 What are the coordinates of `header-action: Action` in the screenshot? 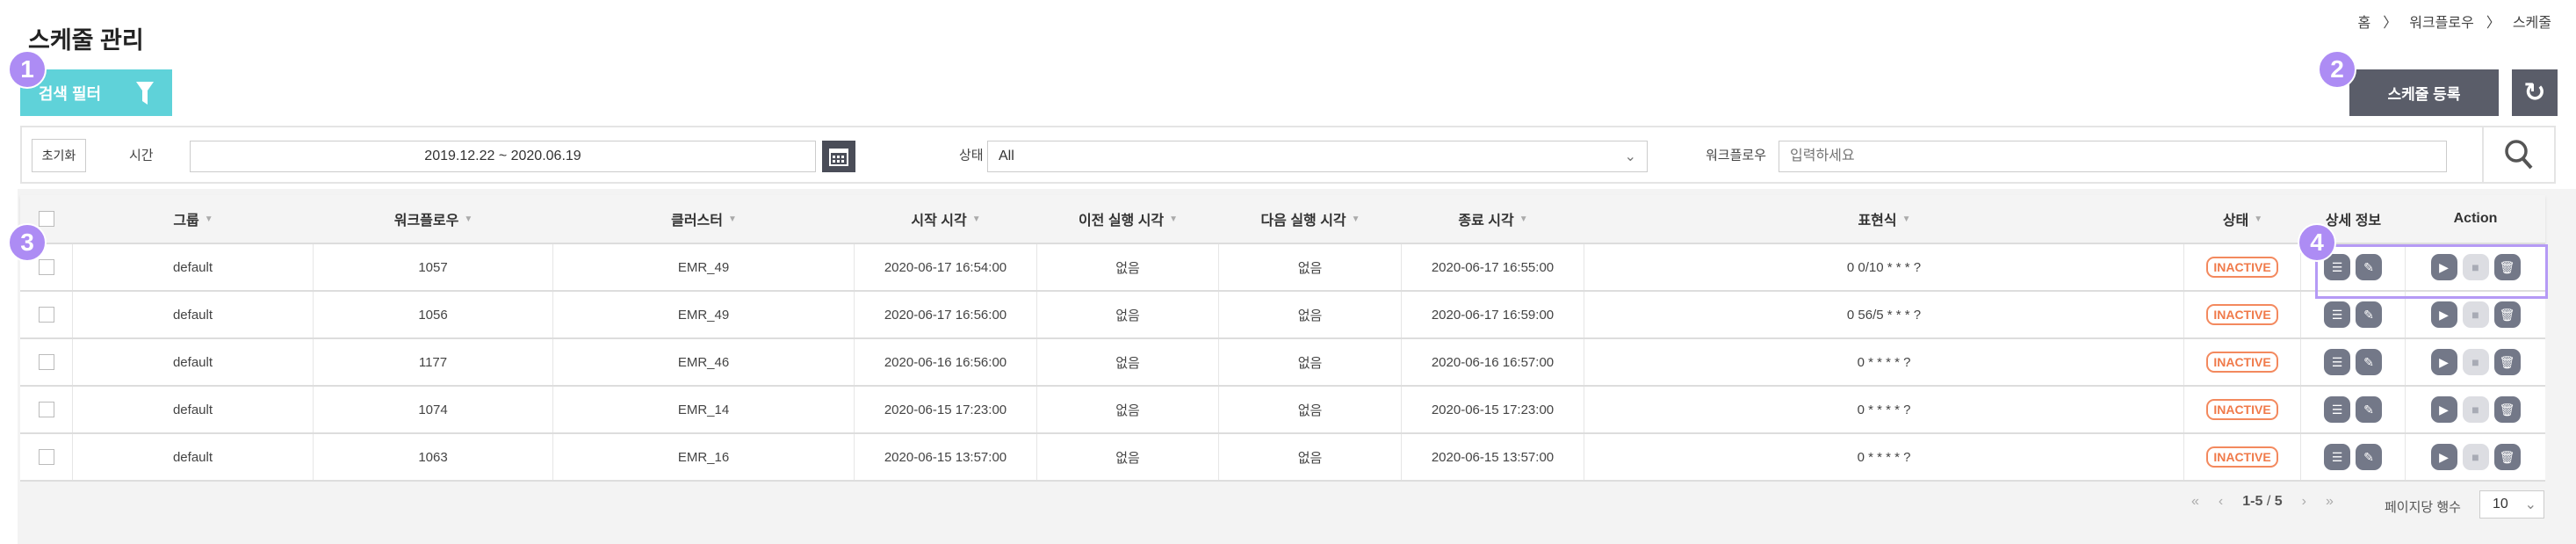 It's located at (2475, 219).